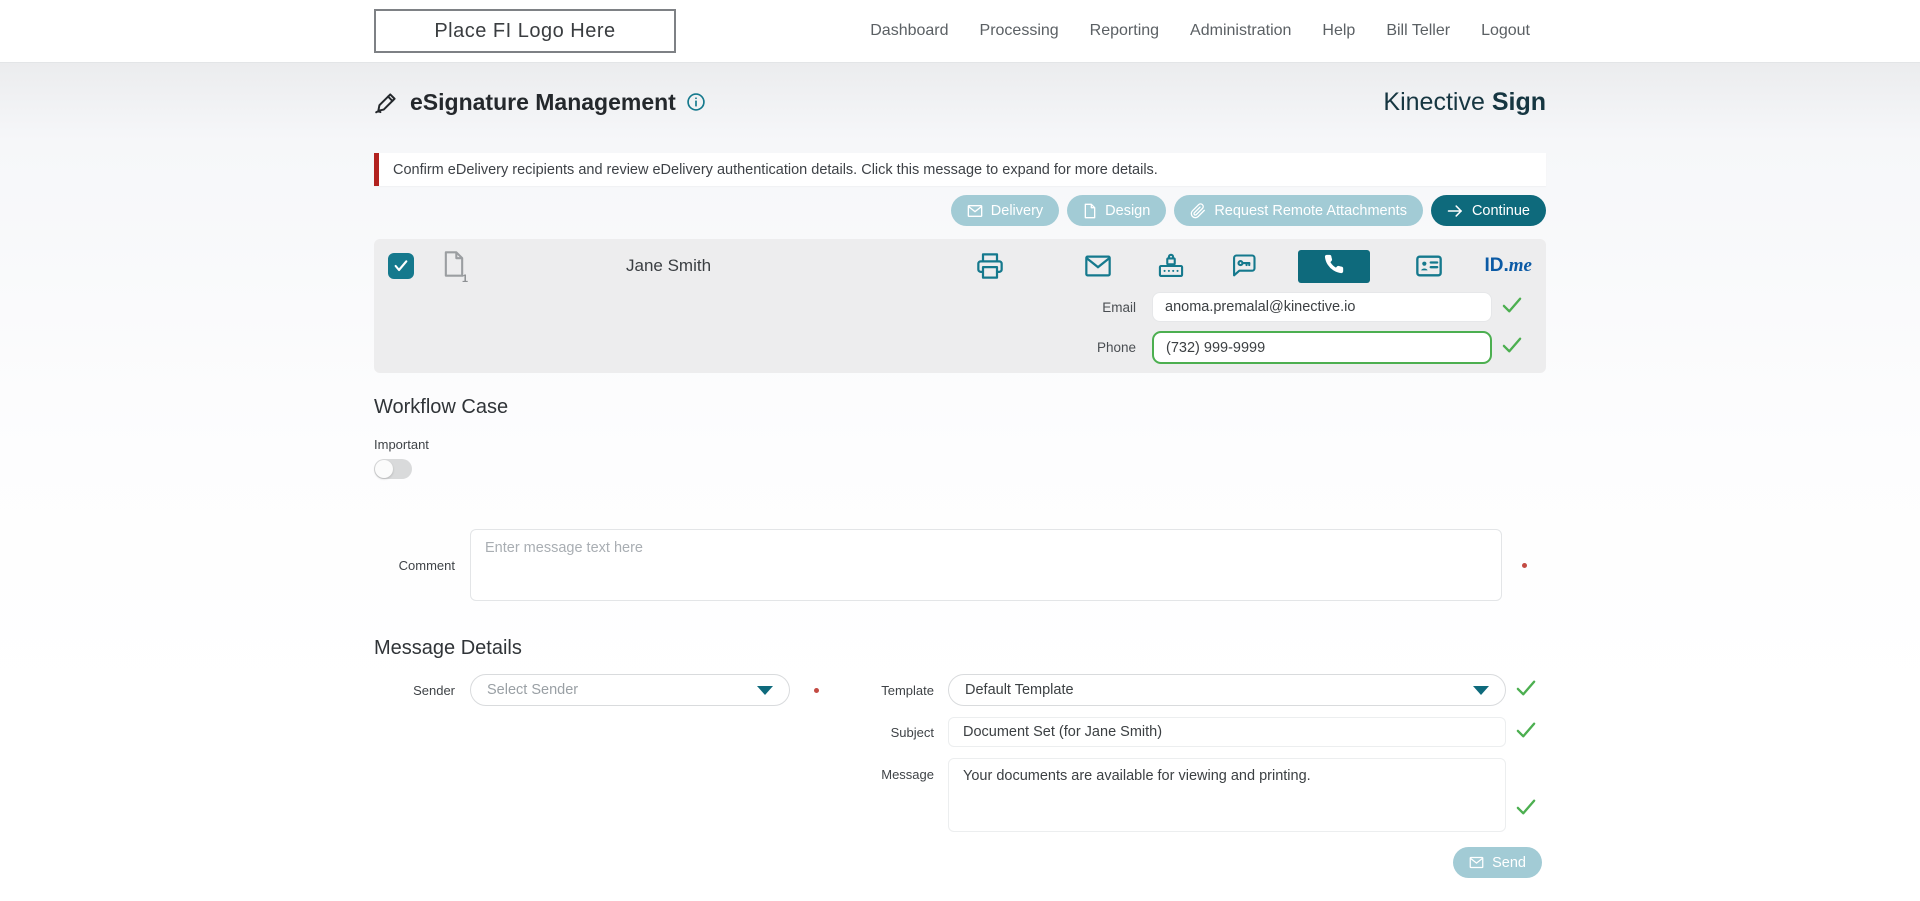 Image resolution: width=1920 pixels, height=901 pixels. Describe the element at coordinates (384, 469) in the screenshot. I see `toggle-knob` at that location.